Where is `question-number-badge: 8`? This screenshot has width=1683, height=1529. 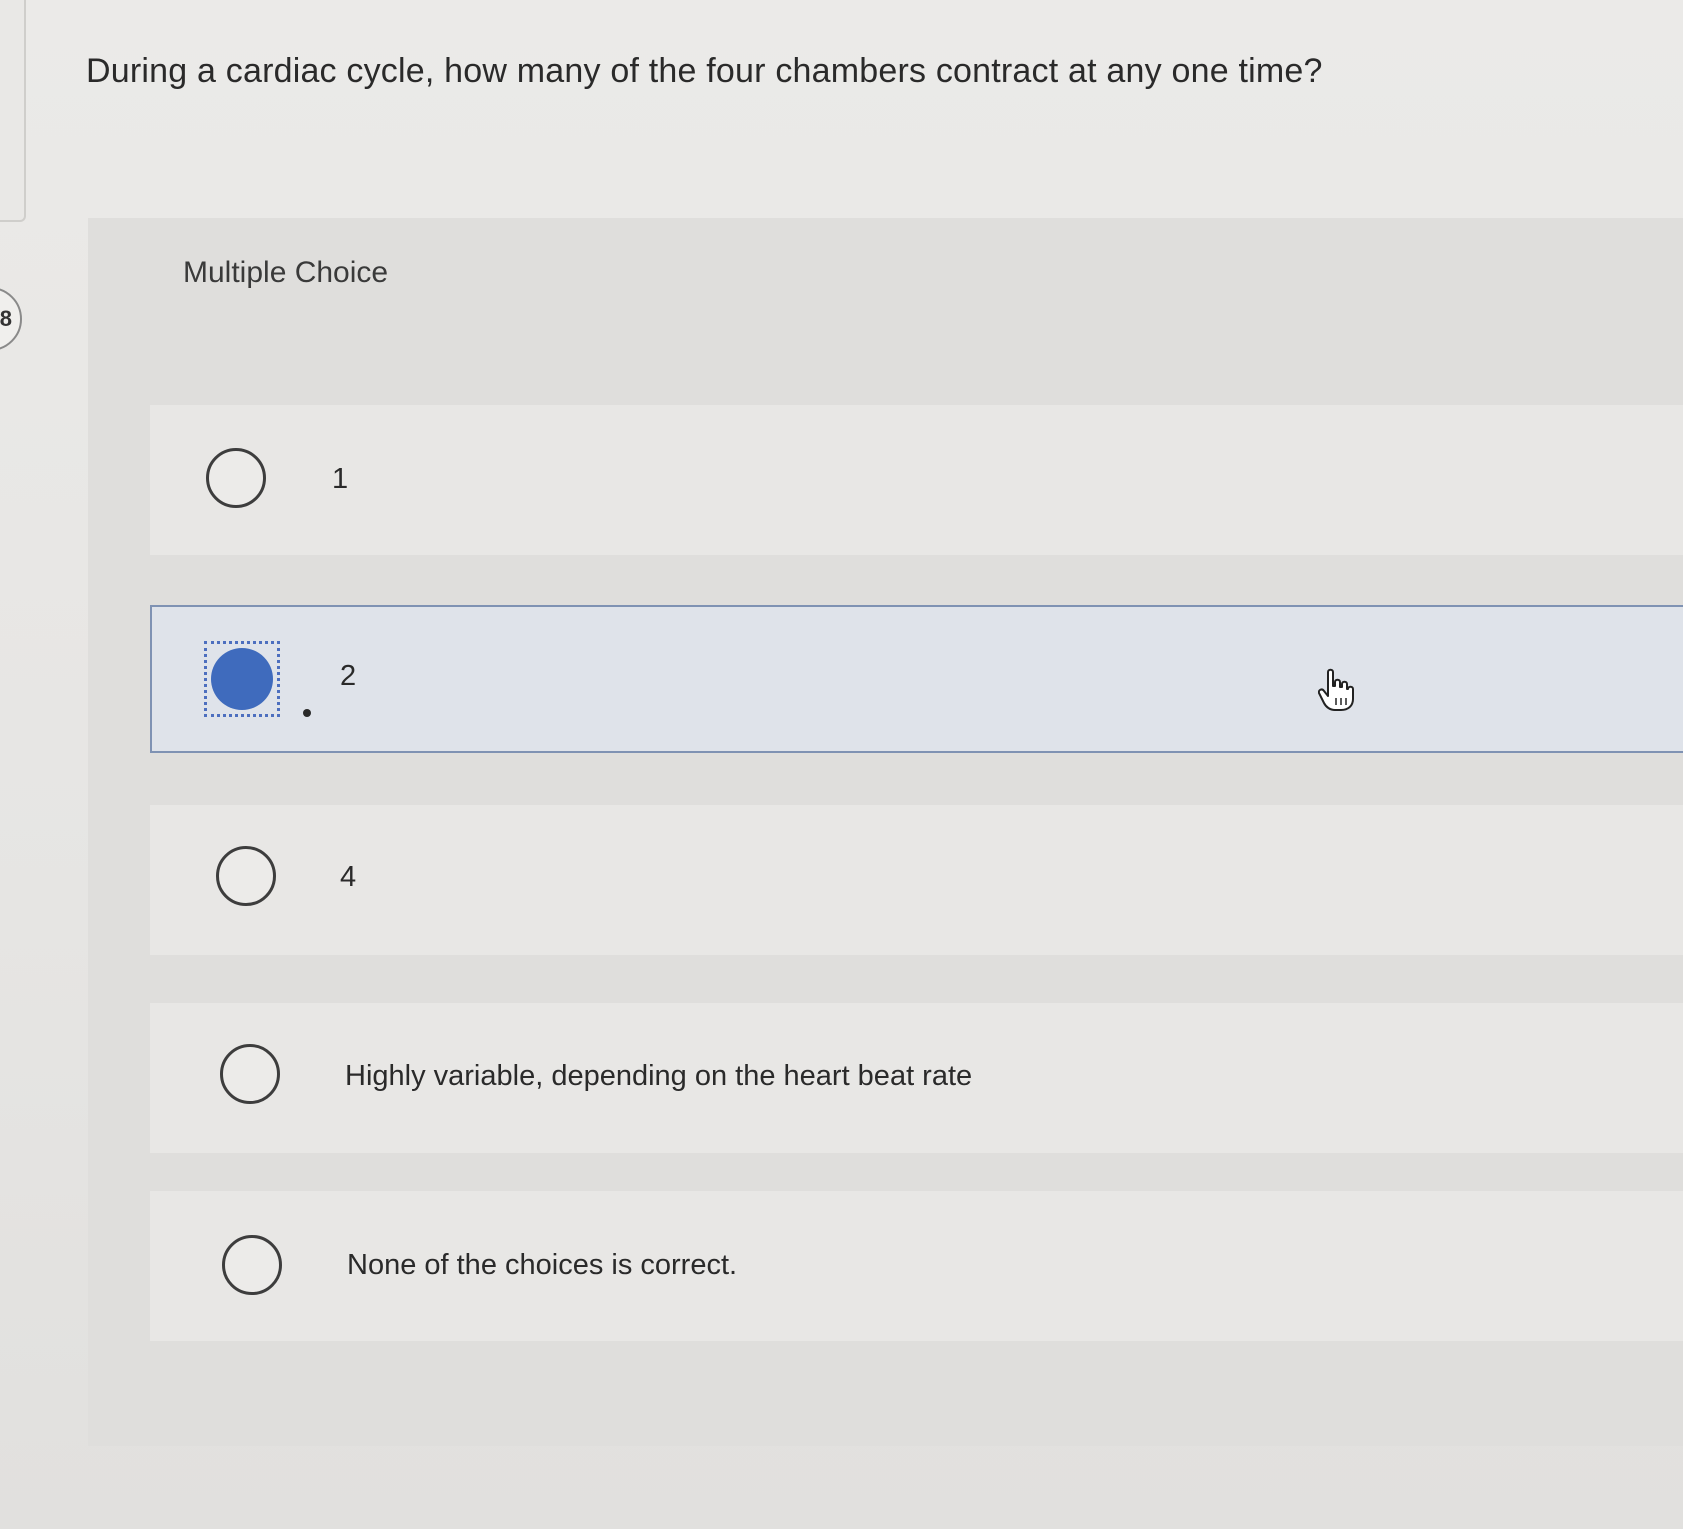 question-number-badge: 8 is located at coordinates (11, 319).